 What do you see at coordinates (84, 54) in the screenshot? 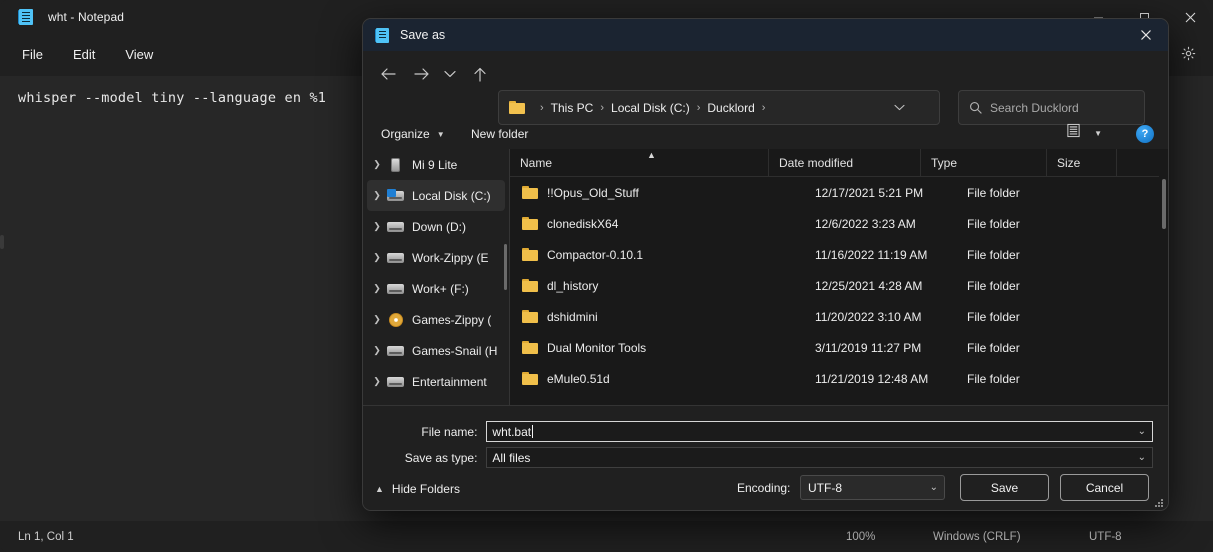
I see `menu-edit: Edit` at bounding box center [84, 54].